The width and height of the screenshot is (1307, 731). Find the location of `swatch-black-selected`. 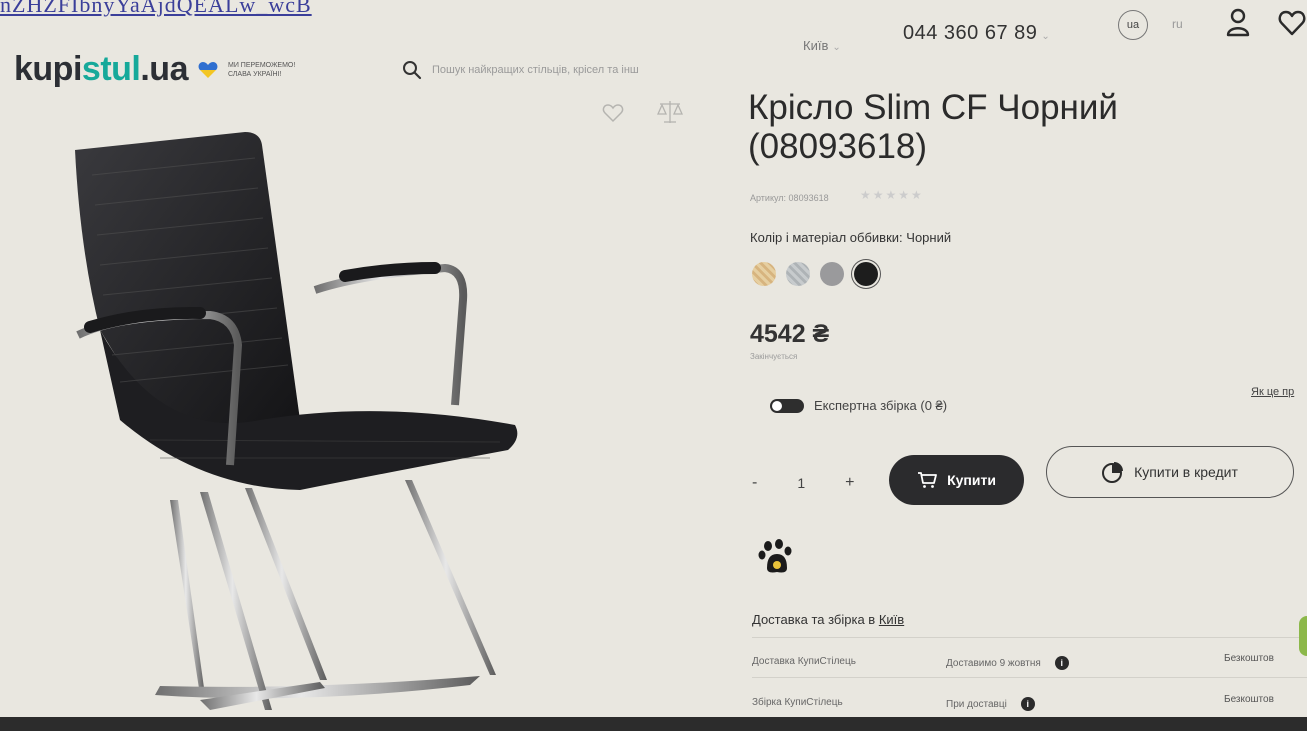

swatch-black-selected is located at coordinates (866, 274).